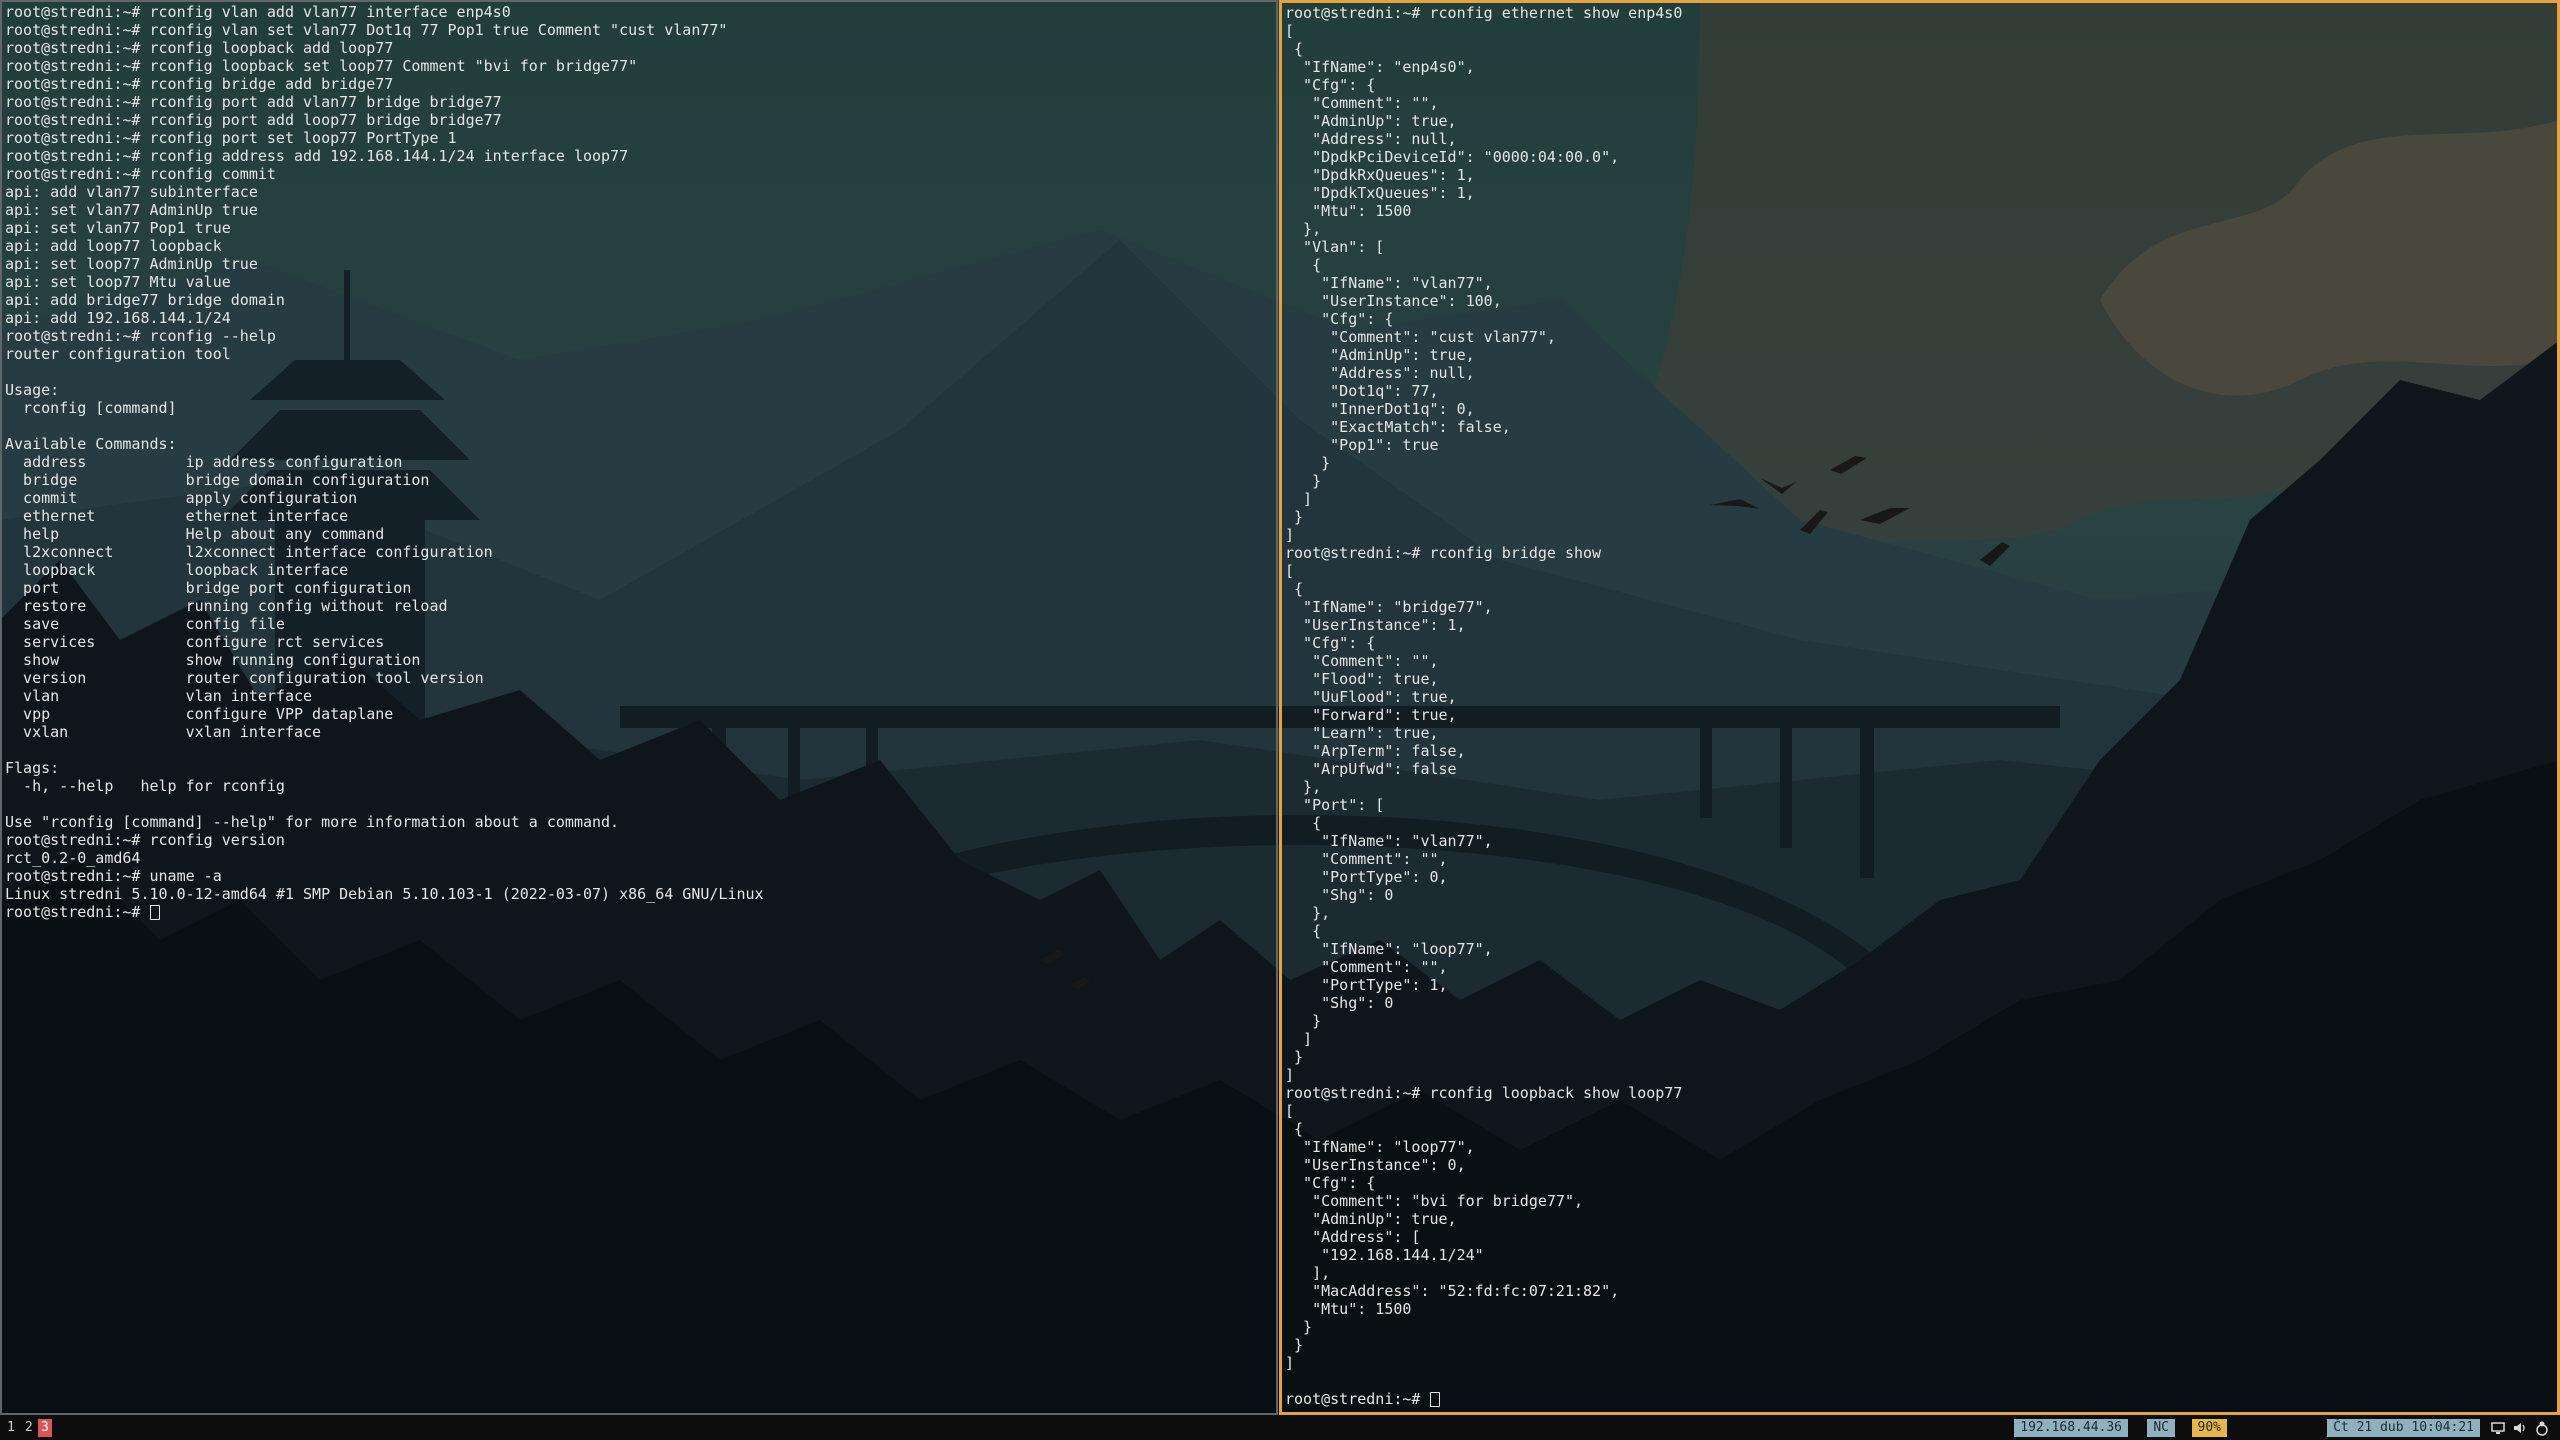 This screenshot has height=1440, width=2560. What do you see at coordinates (113, 246) in the screenshot?
I see `terminal-line: api: add loop77 loopback` at bounding box center [113, 246].